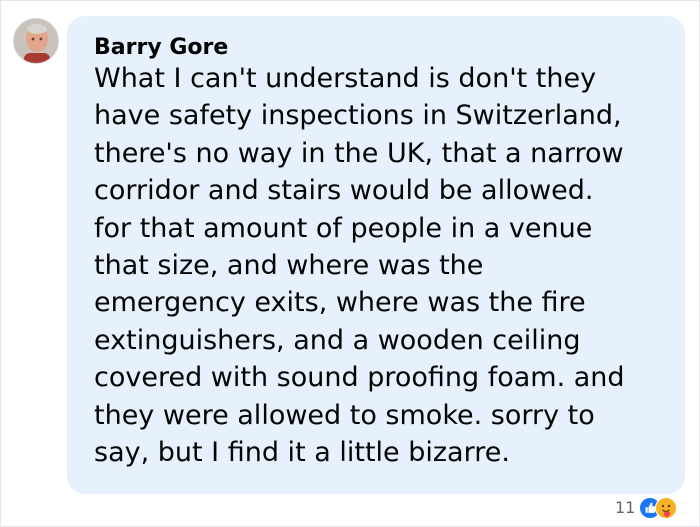  I want to click on comment-text-line: say, but I find it a little bizarre., so click(302, 453).